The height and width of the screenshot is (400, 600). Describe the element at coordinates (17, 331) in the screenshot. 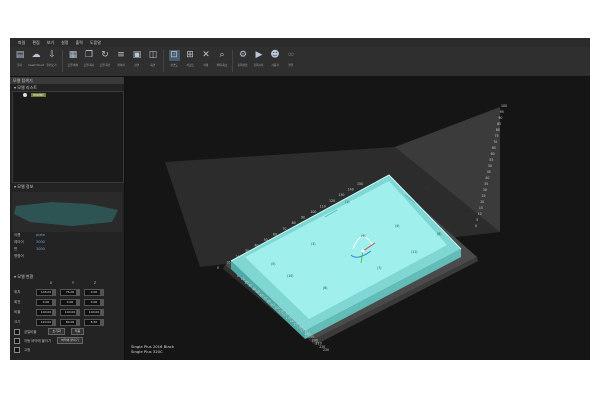

I see `uniform-scale-checkbox` at that location.